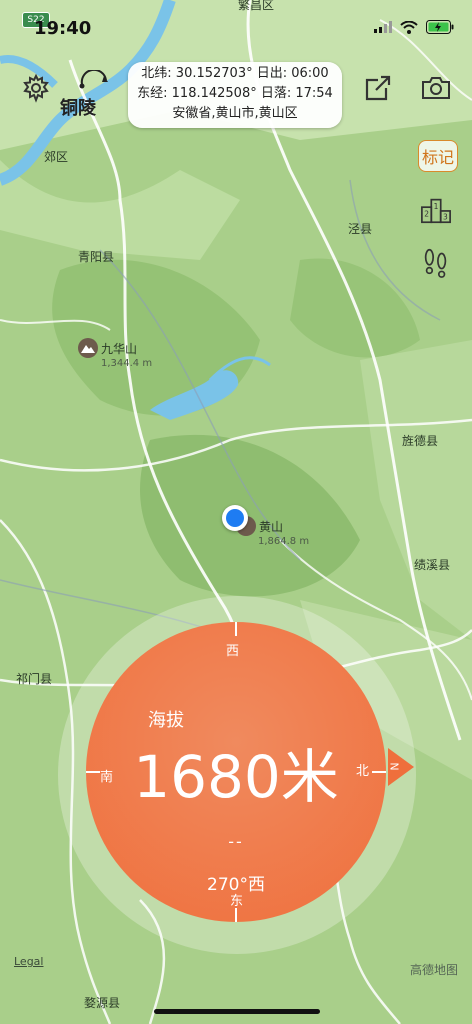 Image resolution: width=472 pixels, height=1024 pixels. I want to click on ranking-button: 1 2 3, so click(436, 210).